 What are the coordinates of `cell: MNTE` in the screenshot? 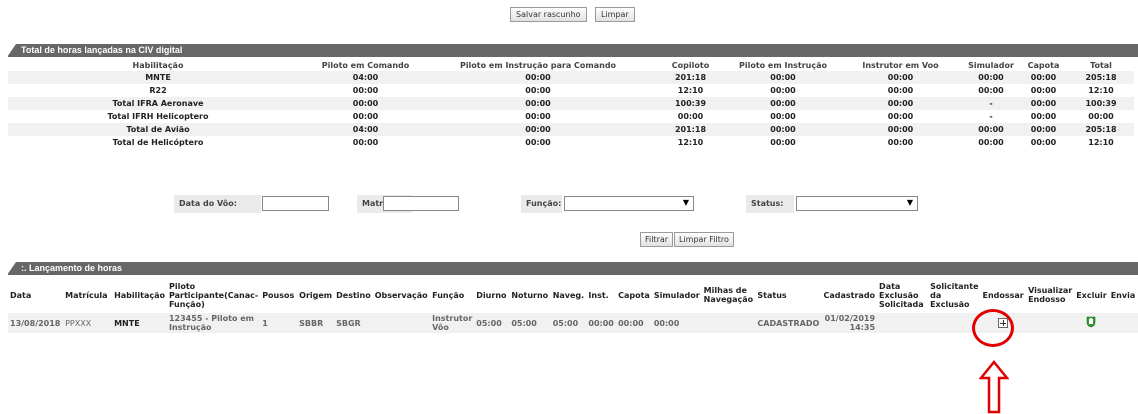 It's located at (158, 77).